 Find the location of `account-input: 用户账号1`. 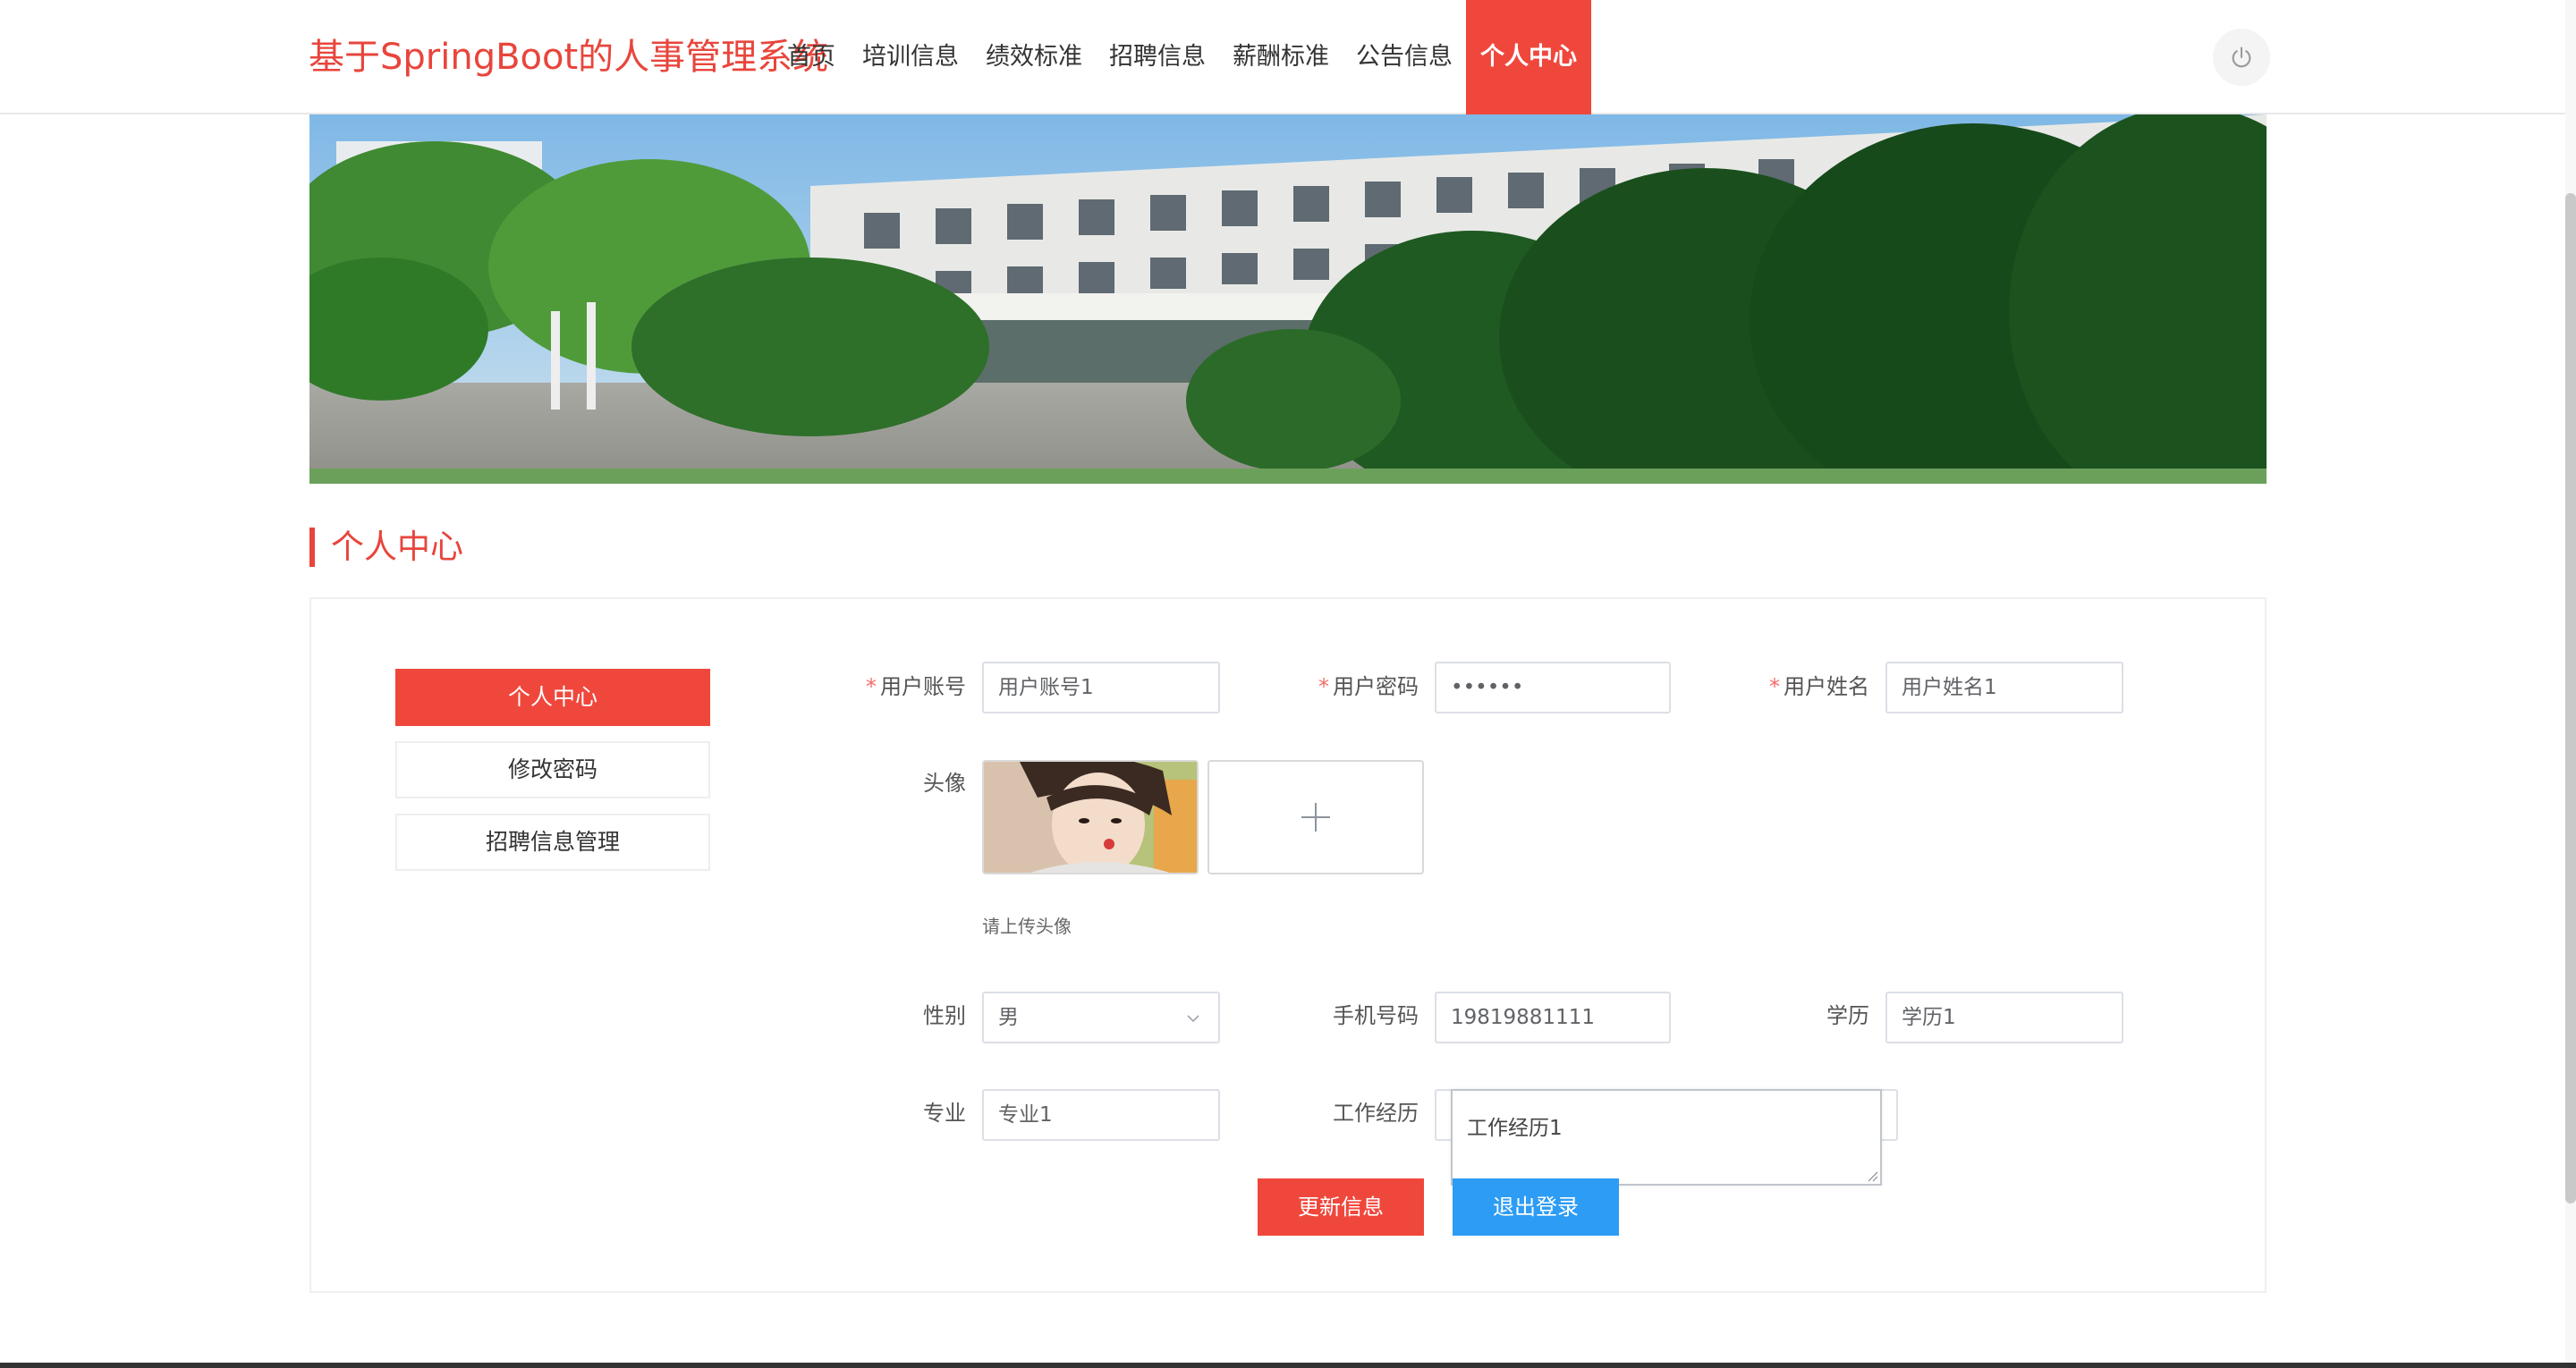

account-input: 用户账号1 is located at coordinates (1101, 688).